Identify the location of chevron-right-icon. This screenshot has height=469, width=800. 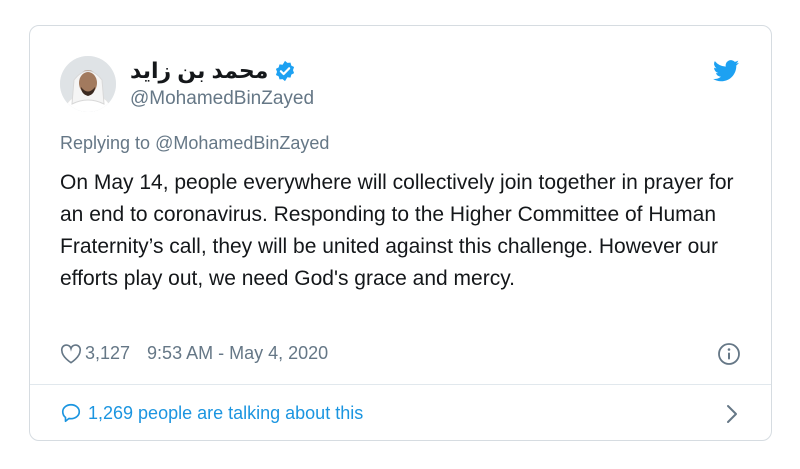
(732, 414).